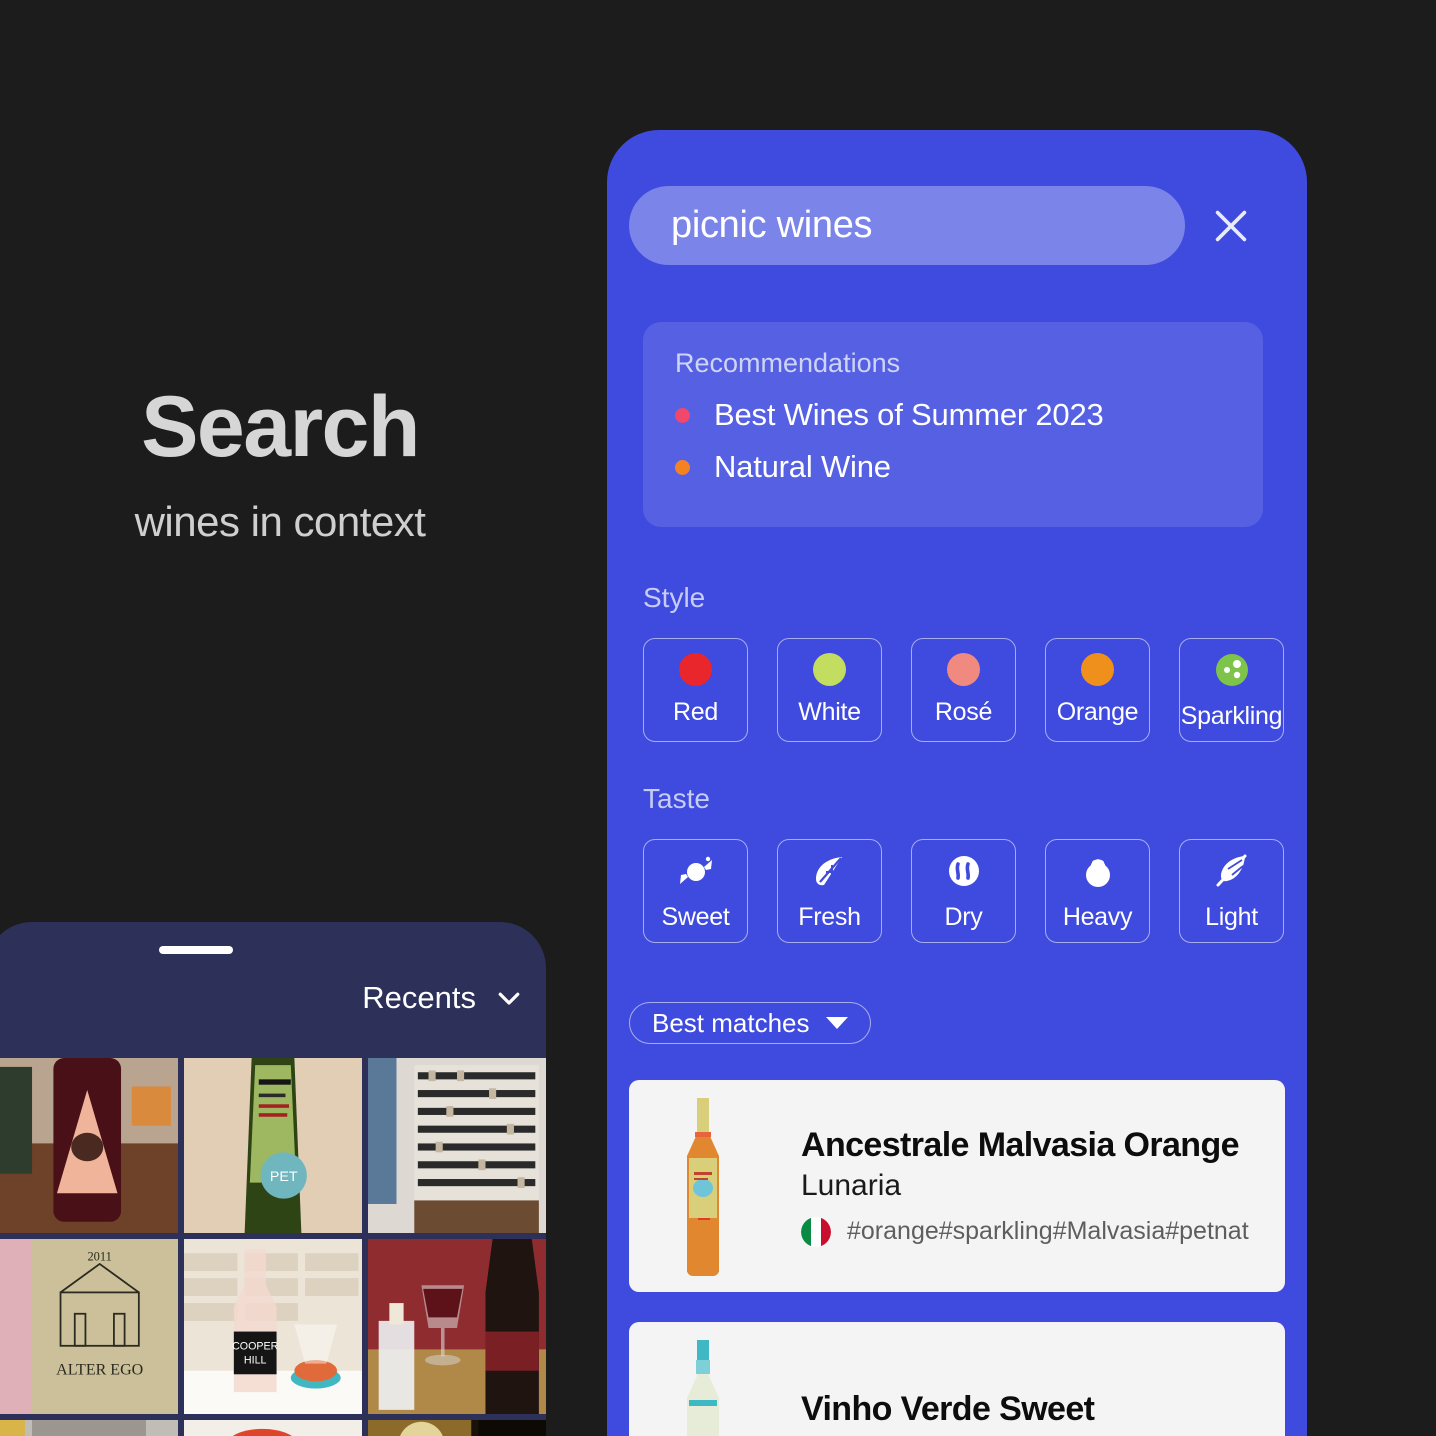 This screenshot has height=1436, width=1436. Describe the element at coordinates (695, 690) in the screenshot. I see `filter-chip-red: Red` at that location.